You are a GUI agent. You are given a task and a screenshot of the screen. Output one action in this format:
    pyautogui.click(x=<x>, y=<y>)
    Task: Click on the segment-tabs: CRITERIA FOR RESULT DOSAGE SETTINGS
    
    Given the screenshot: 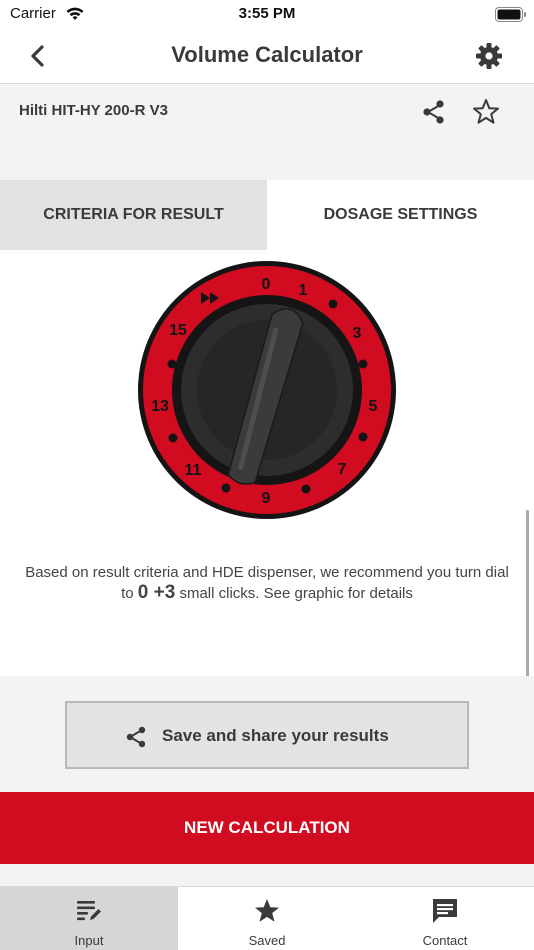 What is the action you would take?
    pyautogui.click(x=267, y=215)
    